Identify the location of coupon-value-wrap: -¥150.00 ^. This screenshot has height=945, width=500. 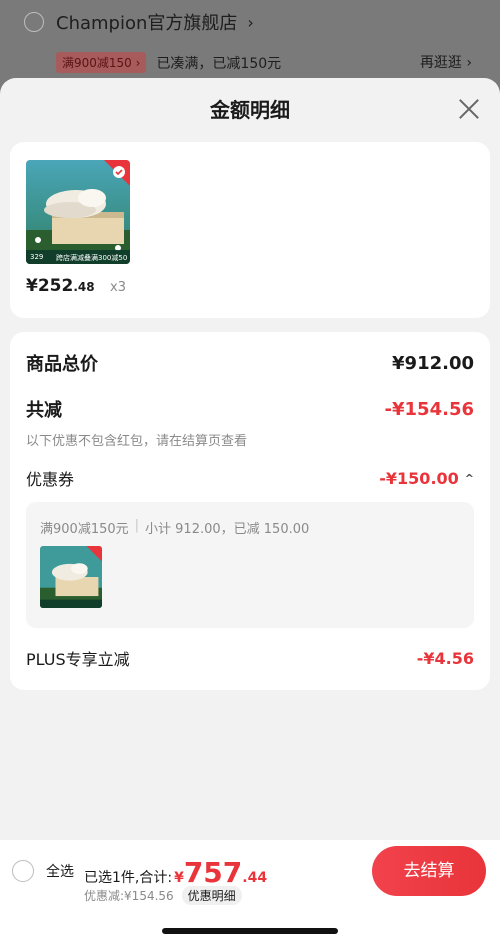
(426, 478).